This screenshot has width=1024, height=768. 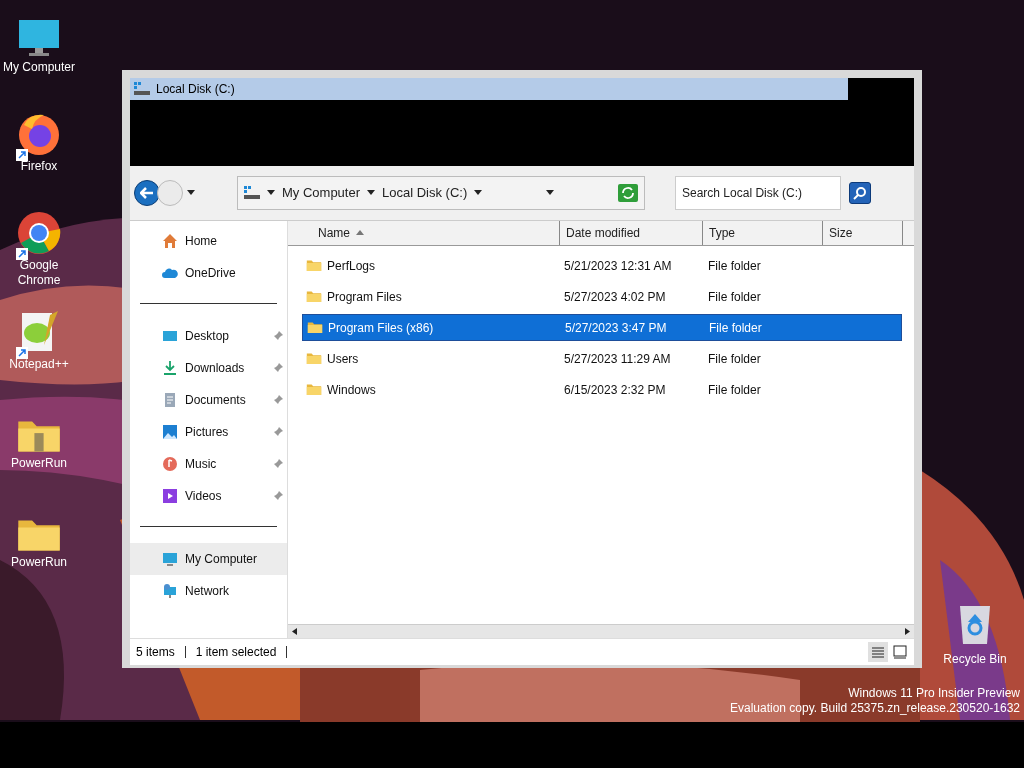 What do you see at coordinates (170, 496) in the screenshot?
I see `video-icon` at bounding box center [170, 496].